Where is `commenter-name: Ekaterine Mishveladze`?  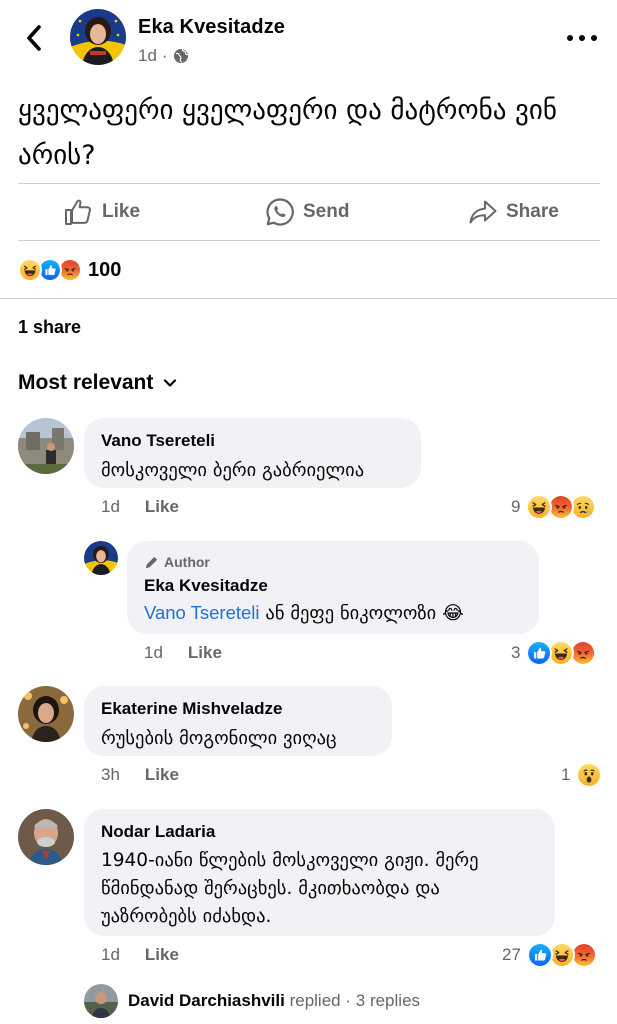
commenter-name: Ekaterine Mishveladze is located at coordinates (238, 709).